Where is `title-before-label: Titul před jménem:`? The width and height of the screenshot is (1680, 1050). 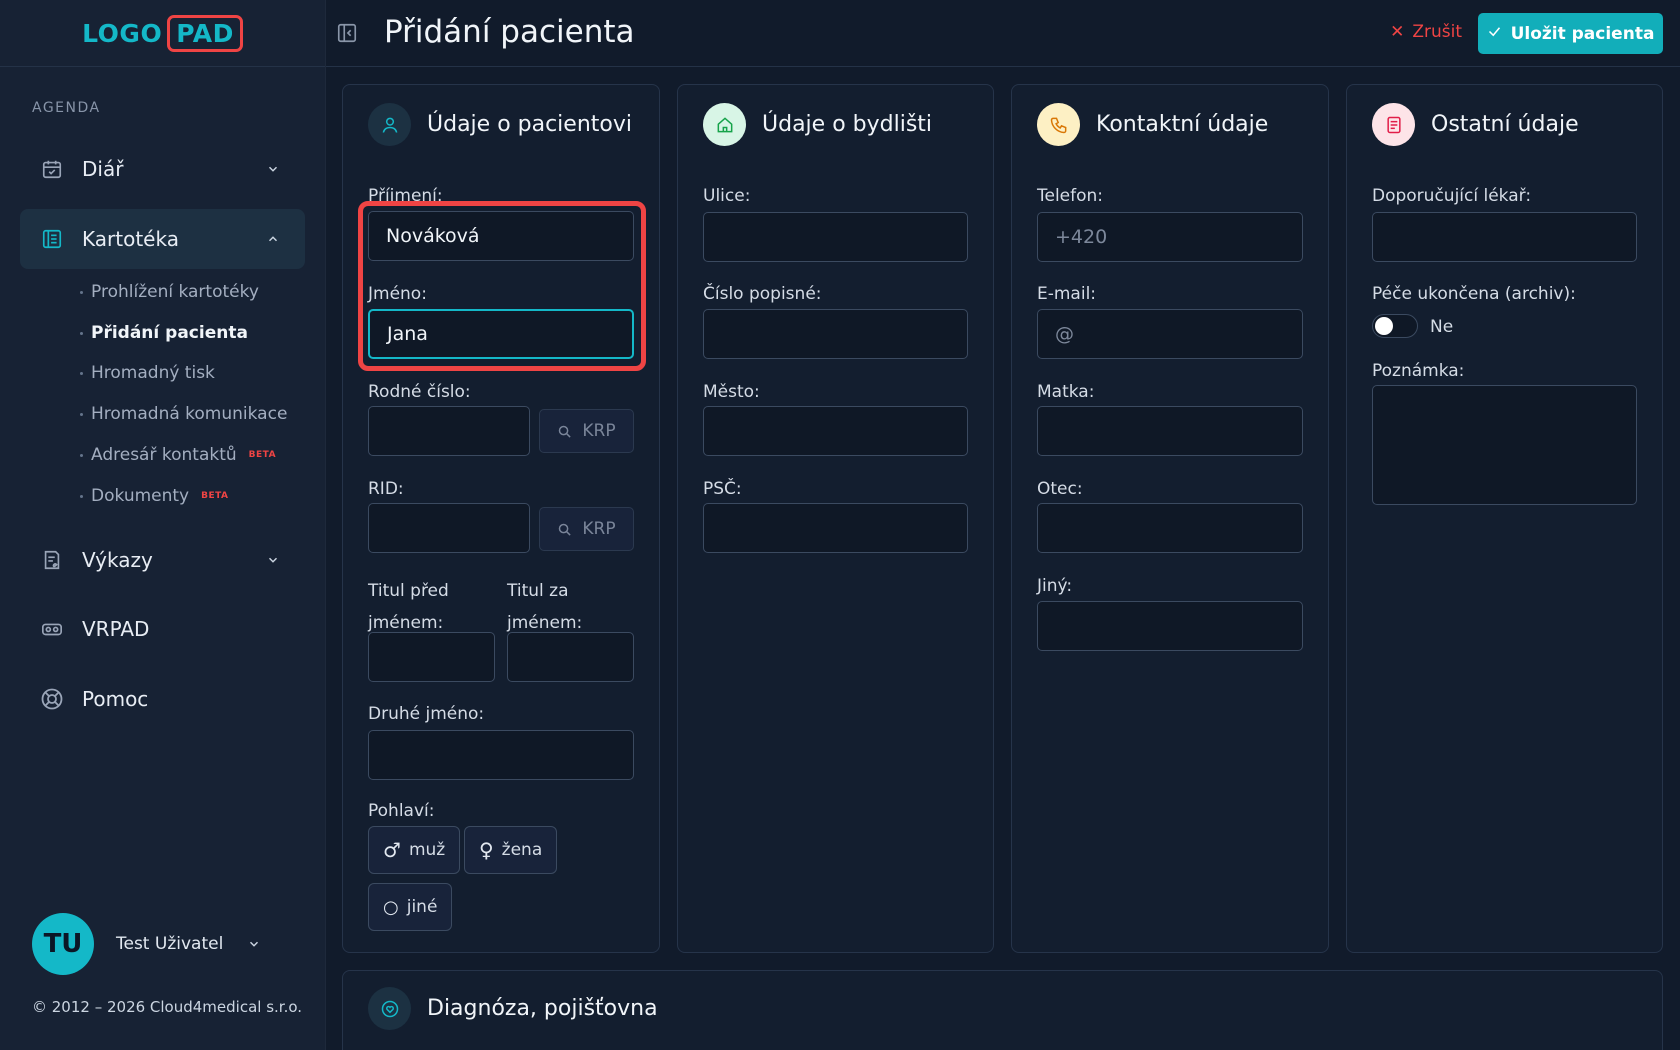 title-before-label: Titul před jménem: is located at coordinates (408, 607).